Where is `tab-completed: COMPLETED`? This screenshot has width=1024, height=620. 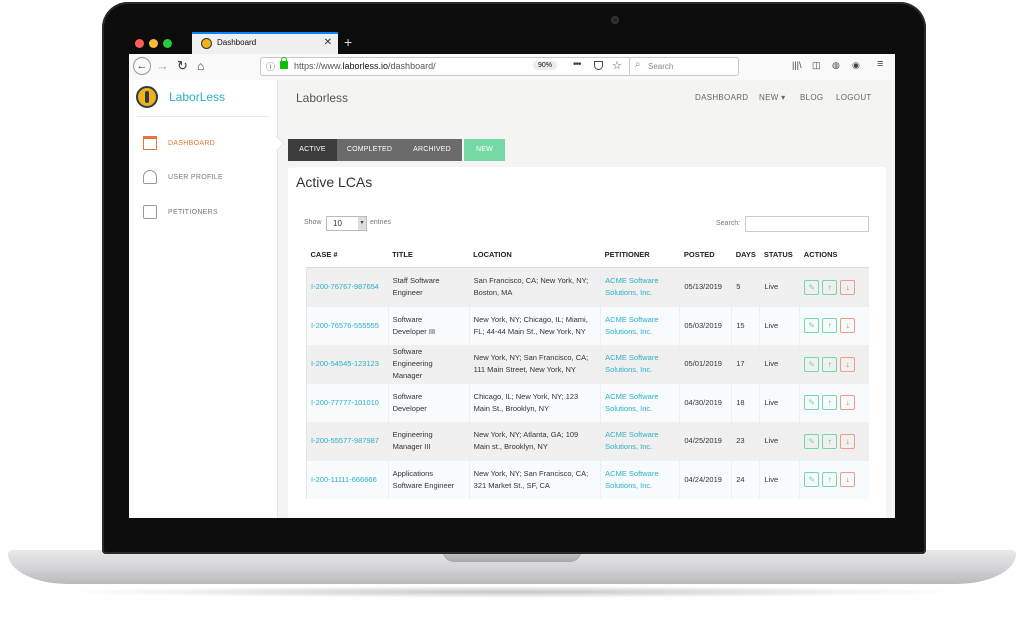
tab-completed: COMPLETED is located at coordinates (369, 150).